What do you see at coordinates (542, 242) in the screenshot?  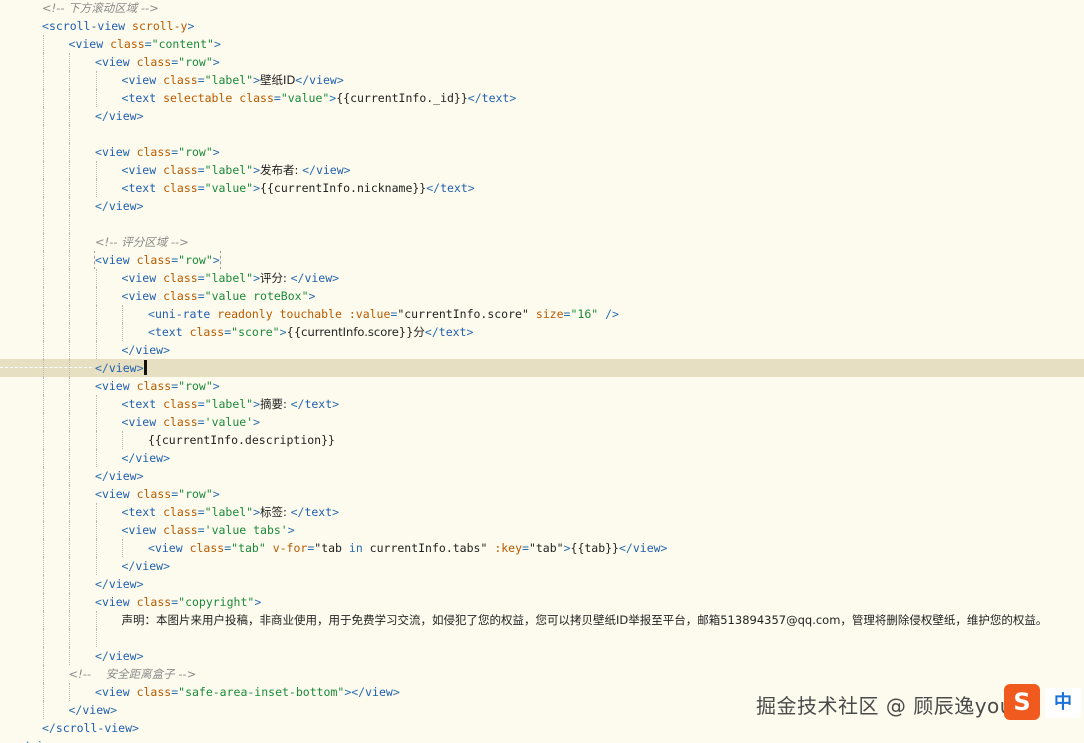 I see `code-line: <!-- 评分区域 -->` at bounding box center [542, 242].